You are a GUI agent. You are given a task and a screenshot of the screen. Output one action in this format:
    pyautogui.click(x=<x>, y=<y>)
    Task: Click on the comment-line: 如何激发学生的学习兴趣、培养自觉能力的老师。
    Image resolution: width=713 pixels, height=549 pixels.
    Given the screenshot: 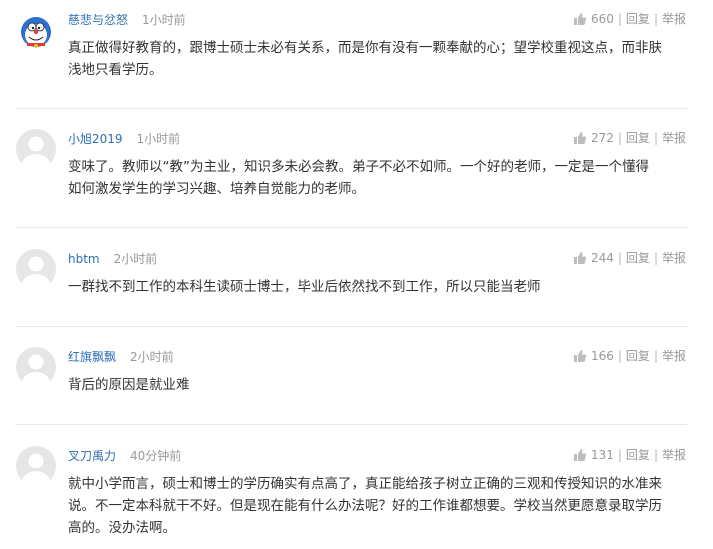 What is the action you would take?
    pyautogui.click(x=216, y=189)
    